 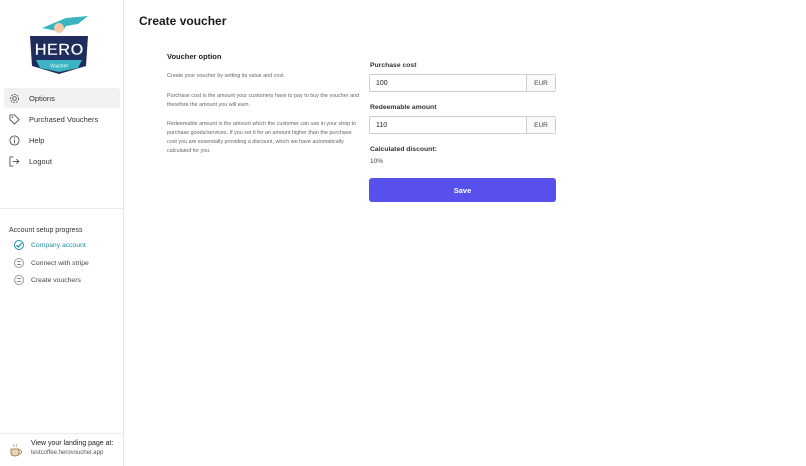 I want to click on section-title: Voucher option, so click(x=194, y=56).